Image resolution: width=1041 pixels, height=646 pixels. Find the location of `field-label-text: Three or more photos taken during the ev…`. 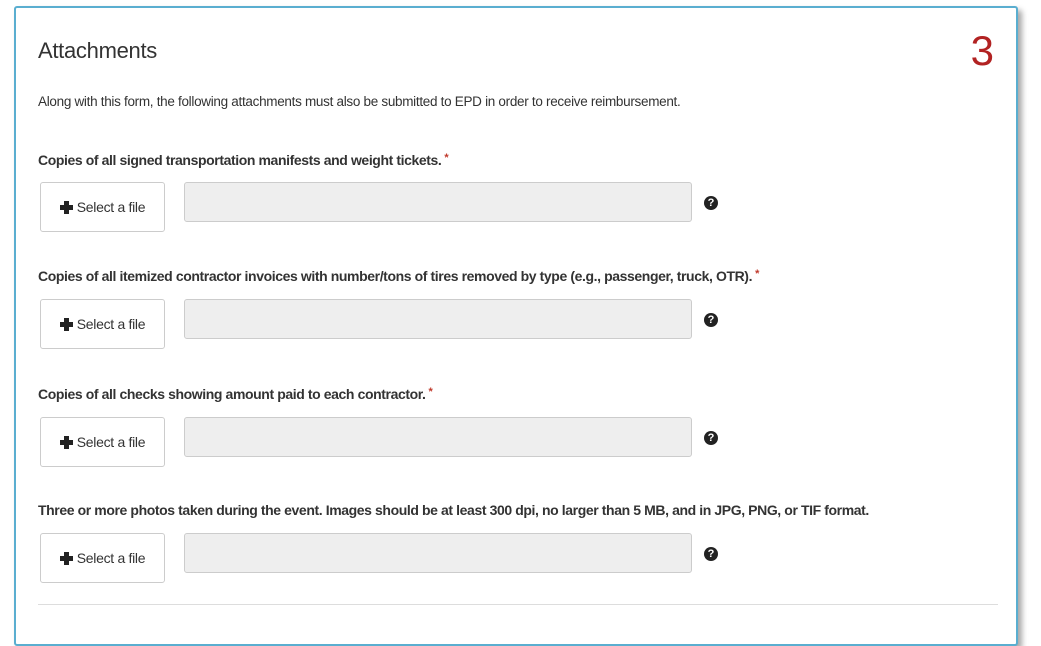

field-label-text: Three or more photos taken during the ev… is located at coordinates (453, 510).